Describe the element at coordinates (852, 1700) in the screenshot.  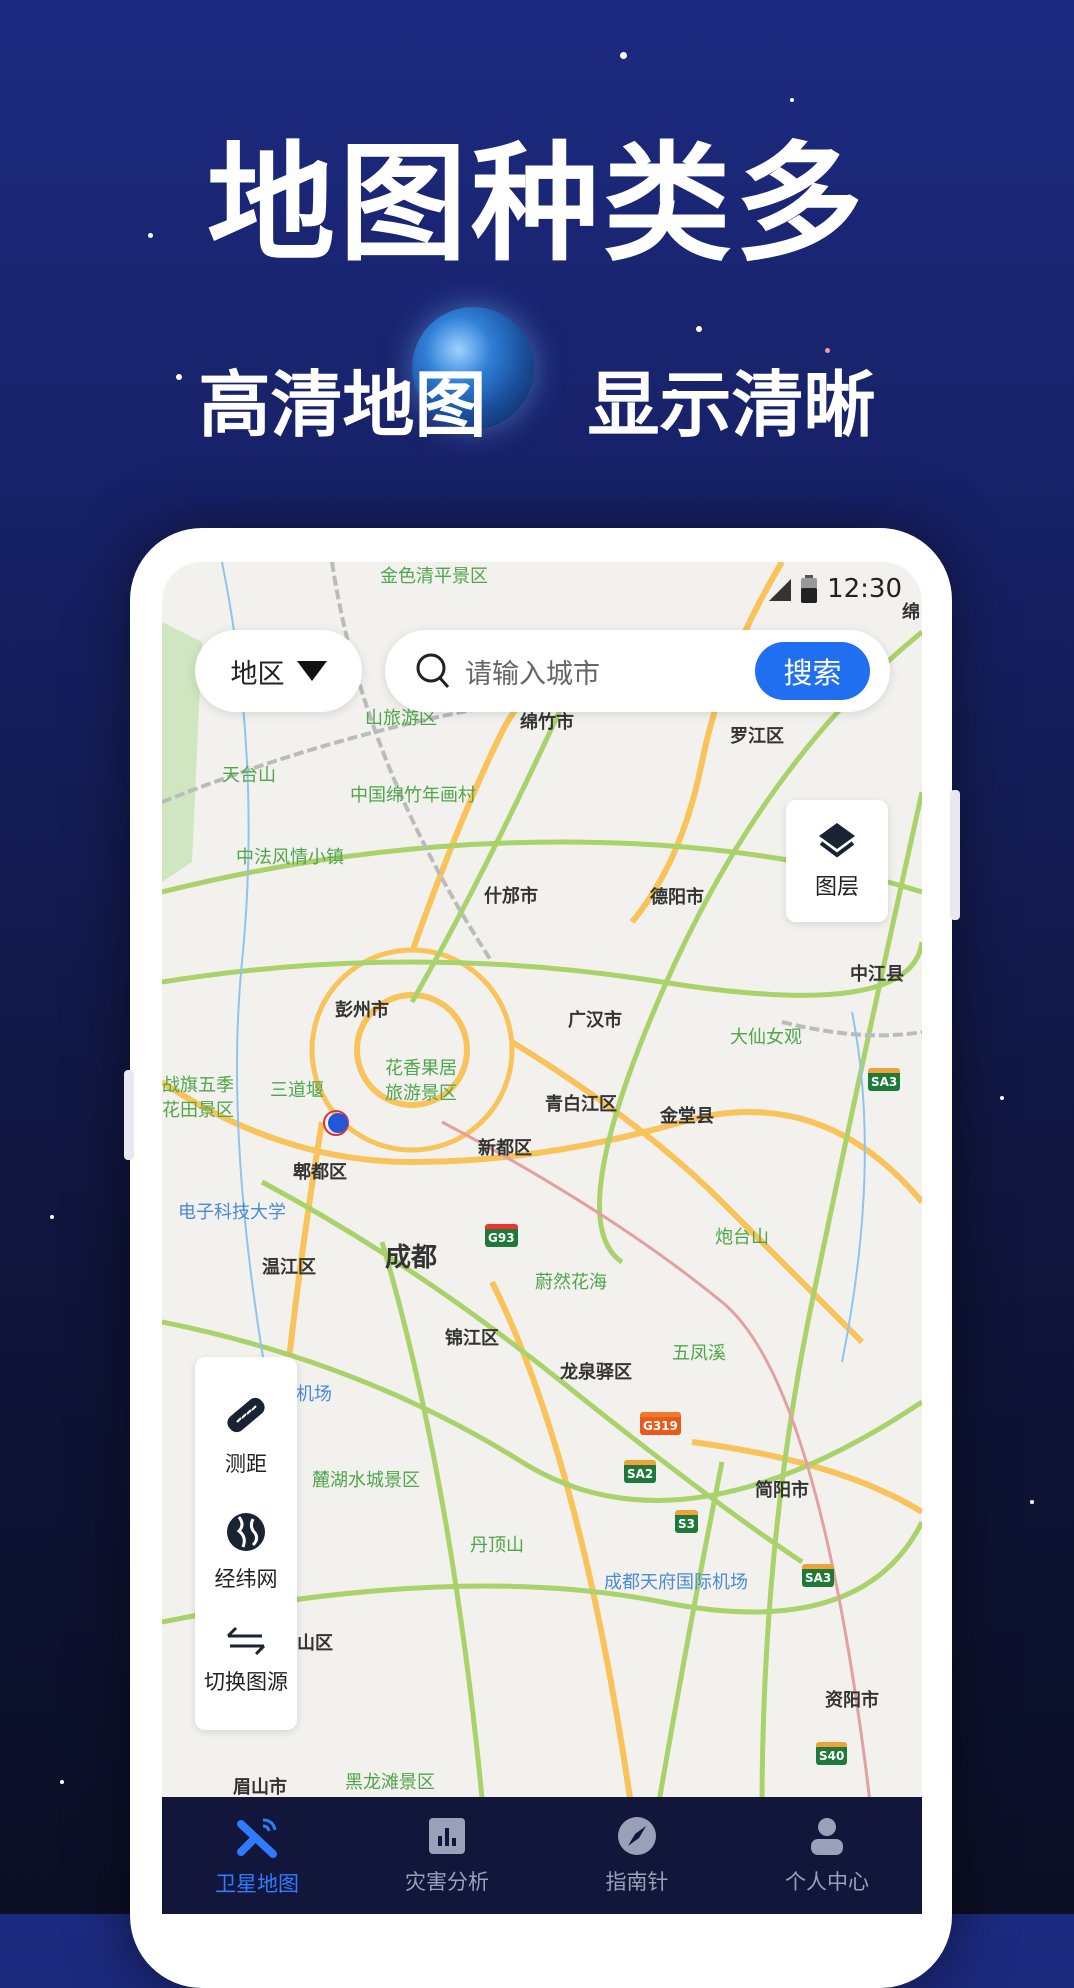
I see `map-label: 资阳市` at that location.